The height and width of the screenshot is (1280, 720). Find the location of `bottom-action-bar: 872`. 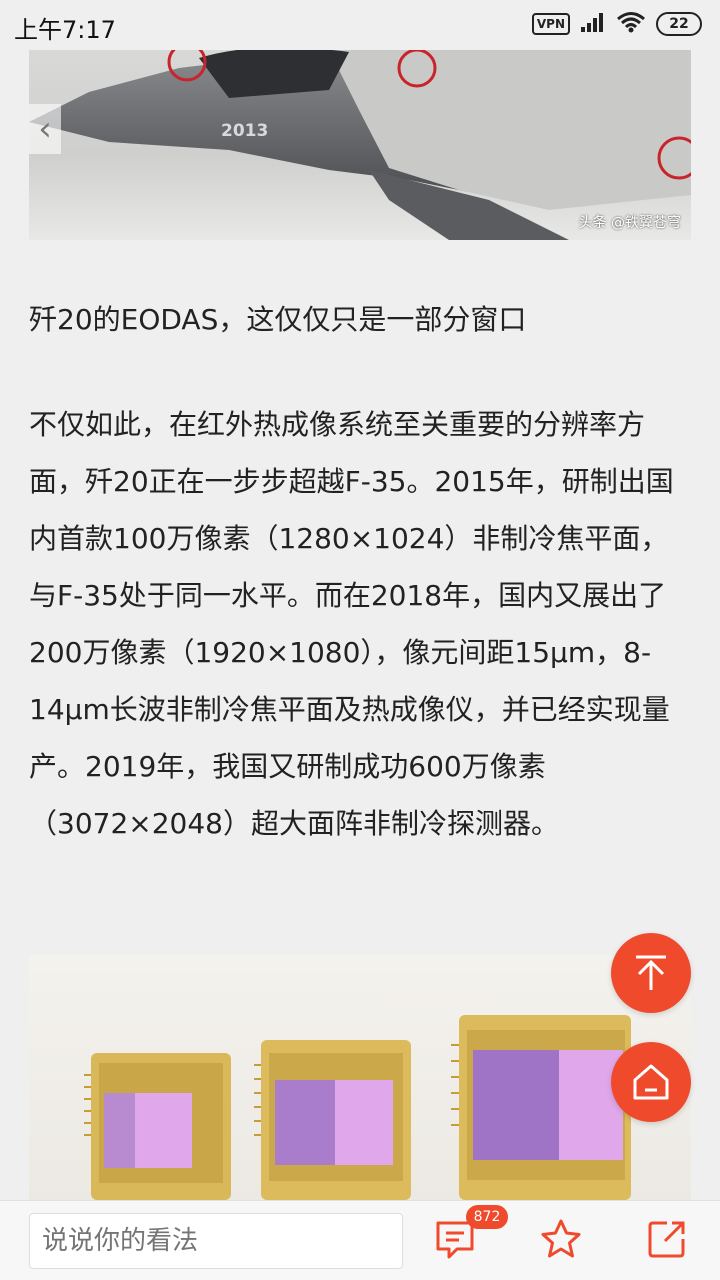

bottom-action-bar: 872 is located at coordinates (360, 1240).